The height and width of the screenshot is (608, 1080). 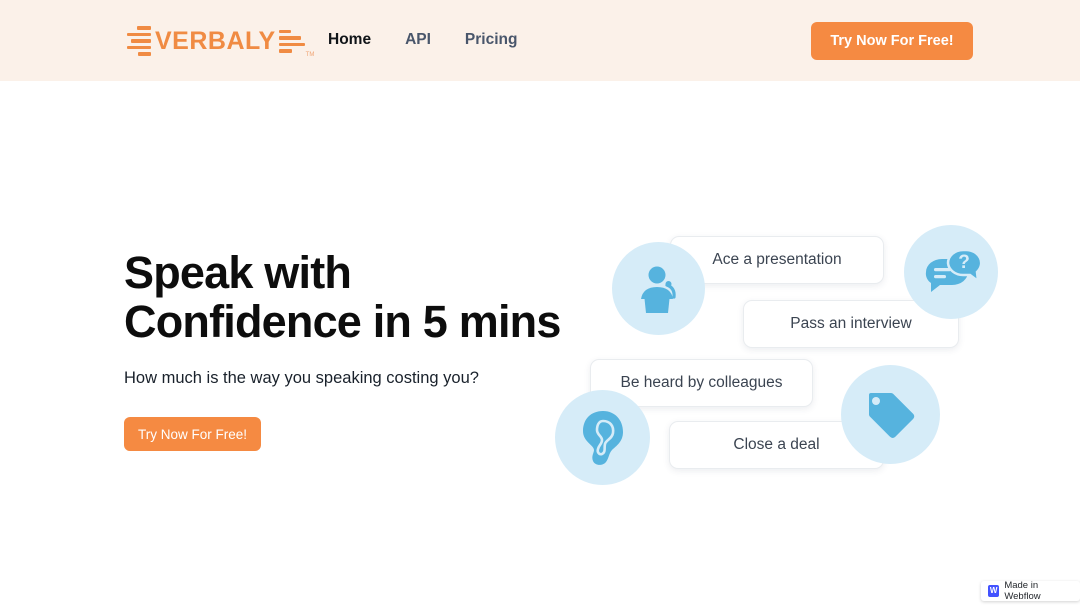 I want to click on main-nav: Home API Pricing, so click(x=422, y=40).